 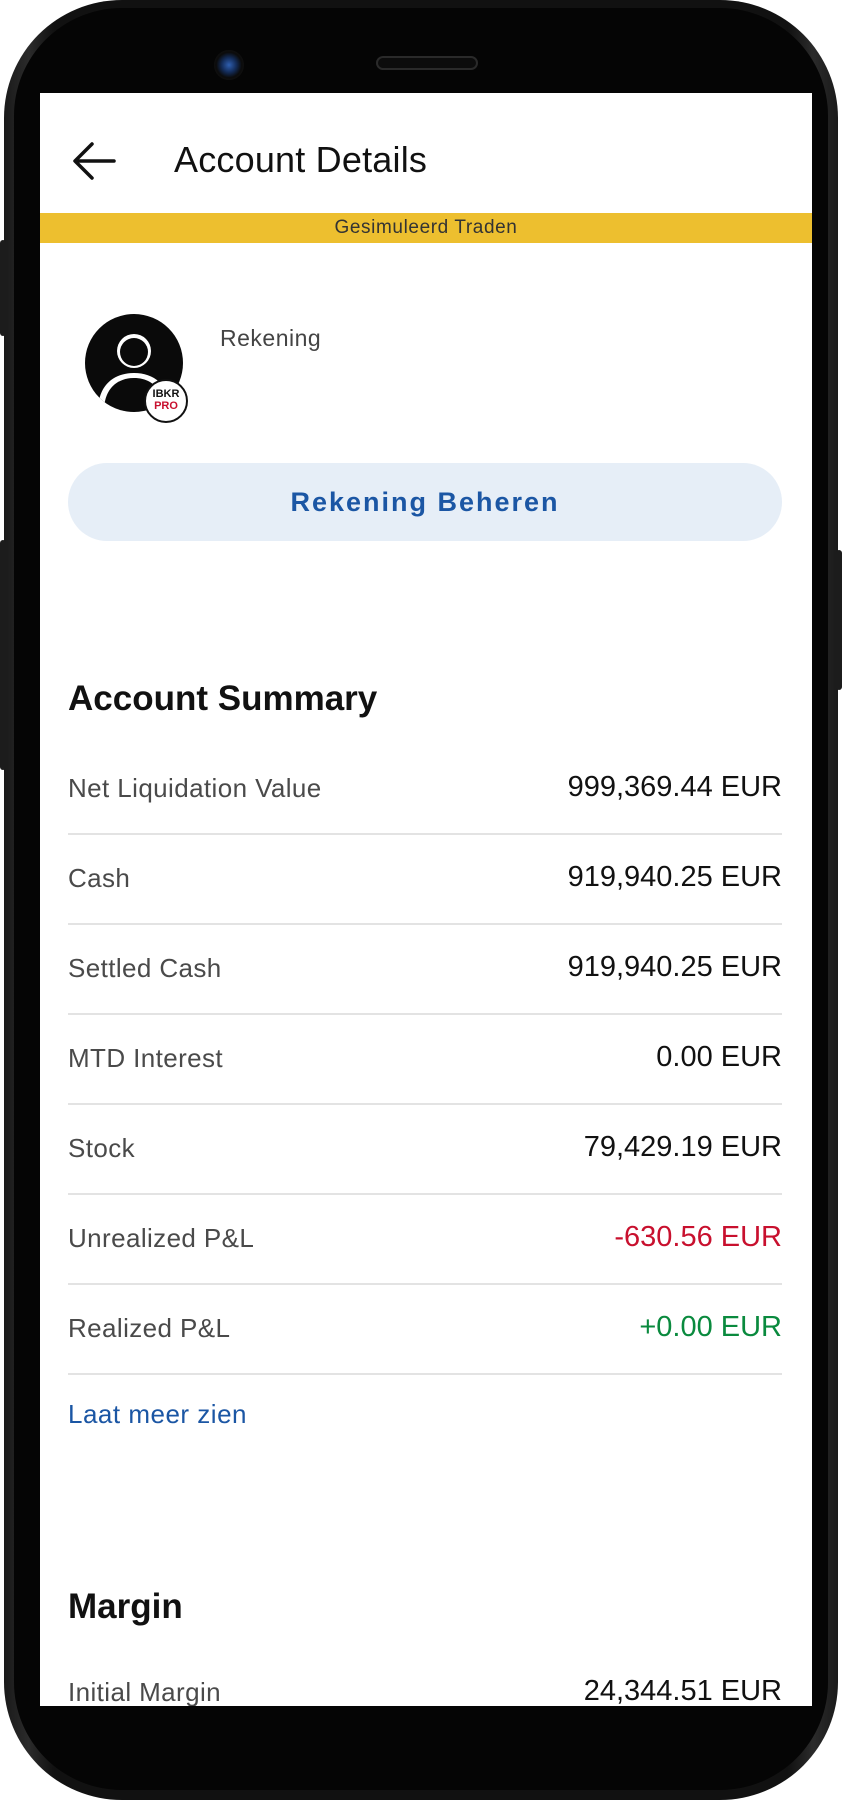 What do you see at coordinates (223, 698) in the screenshot?
I see `account-summary-title: Account Summary` at bounding box center [223, 698].